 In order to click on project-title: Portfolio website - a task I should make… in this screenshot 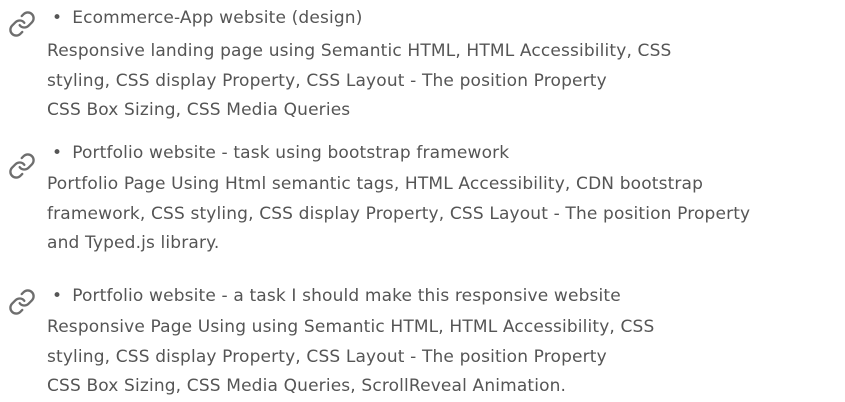, I will do `click(346, 296)`.